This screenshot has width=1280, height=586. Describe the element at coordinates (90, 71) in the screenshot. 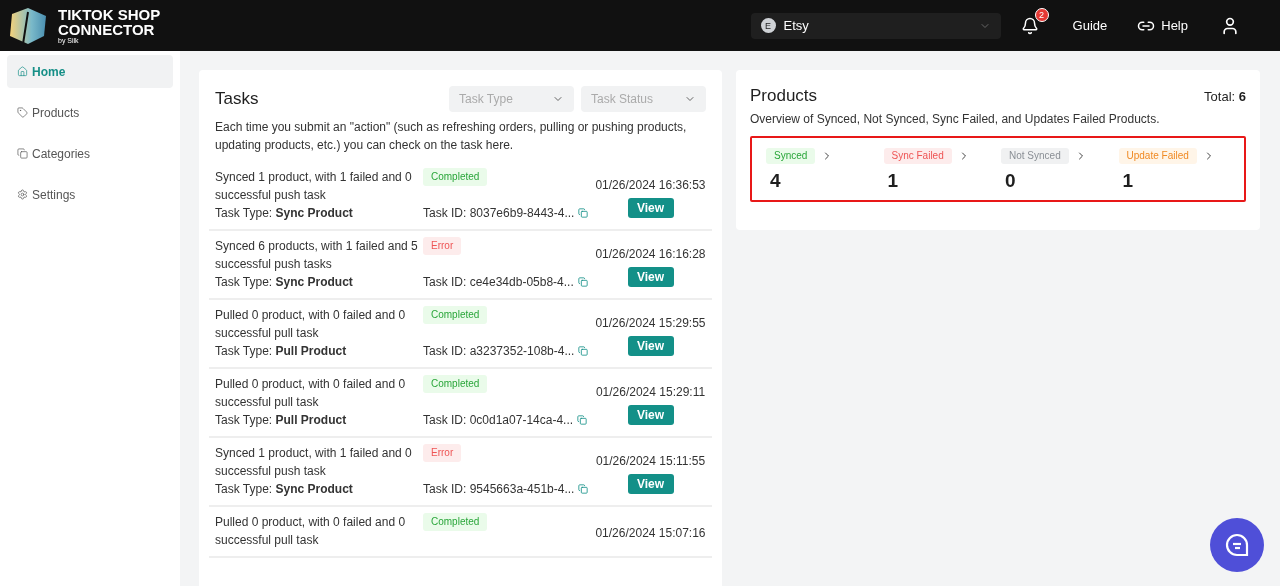

I see `sidebar-item: Home` at that location.